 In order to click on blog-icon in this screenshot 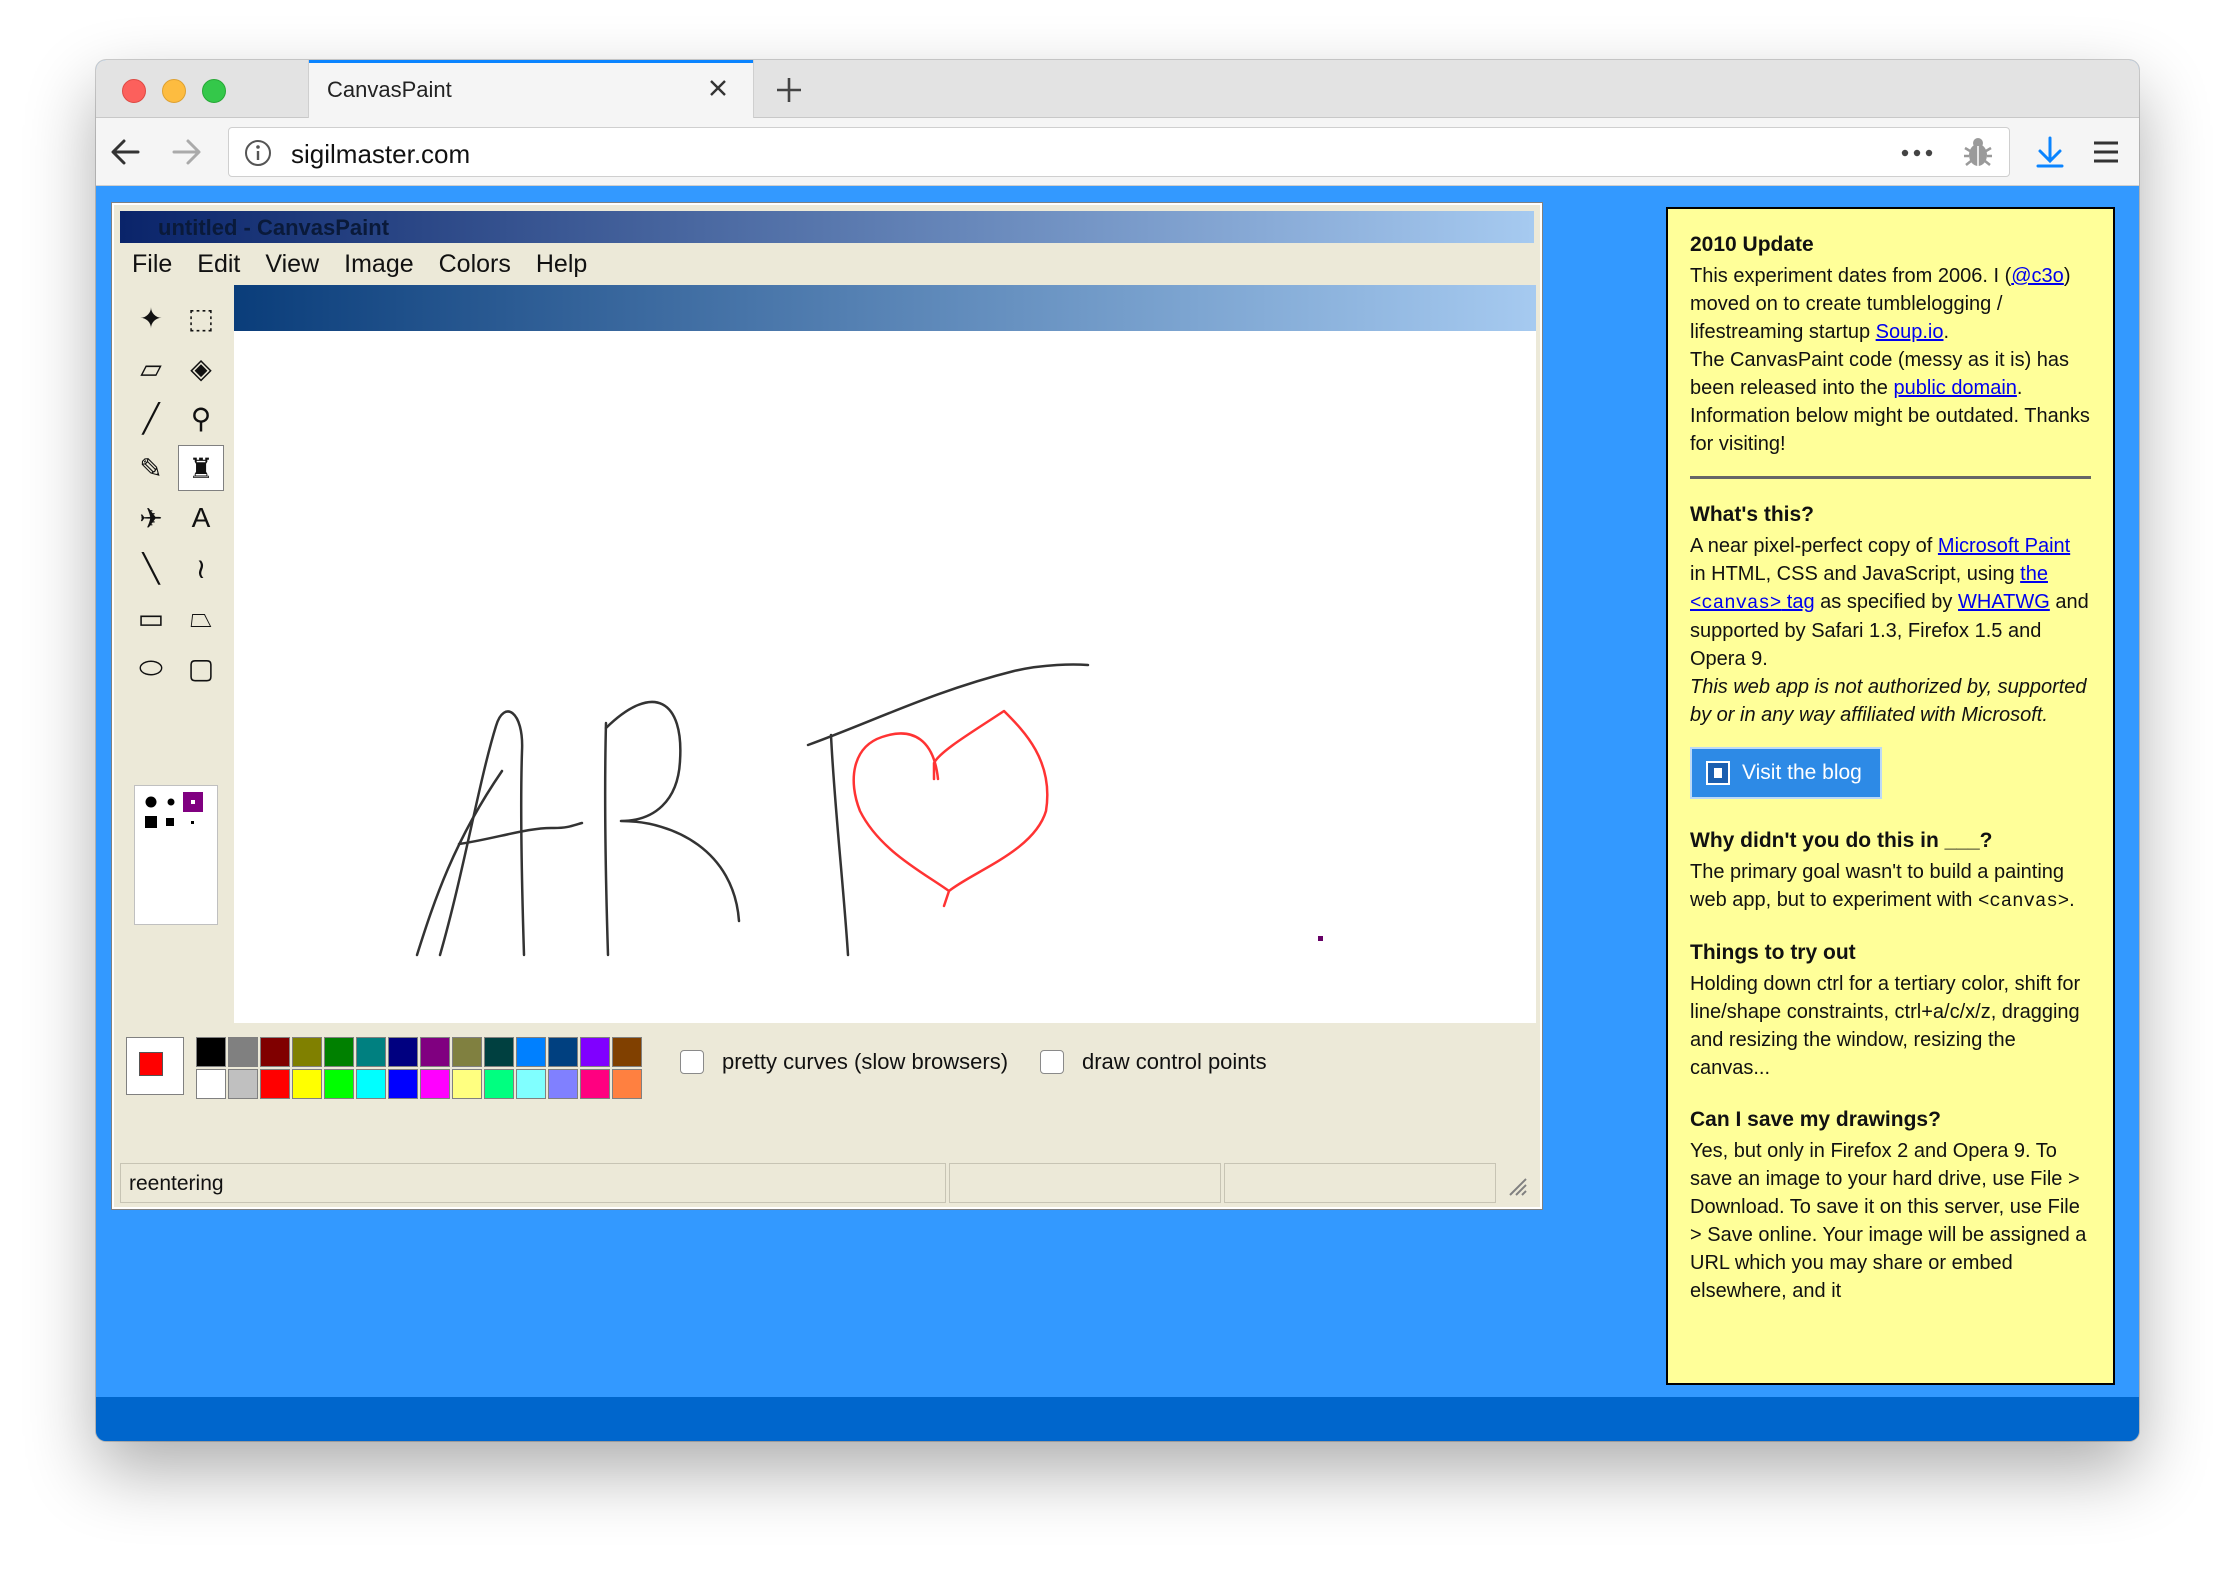, I will do `click(1718, 773)`.